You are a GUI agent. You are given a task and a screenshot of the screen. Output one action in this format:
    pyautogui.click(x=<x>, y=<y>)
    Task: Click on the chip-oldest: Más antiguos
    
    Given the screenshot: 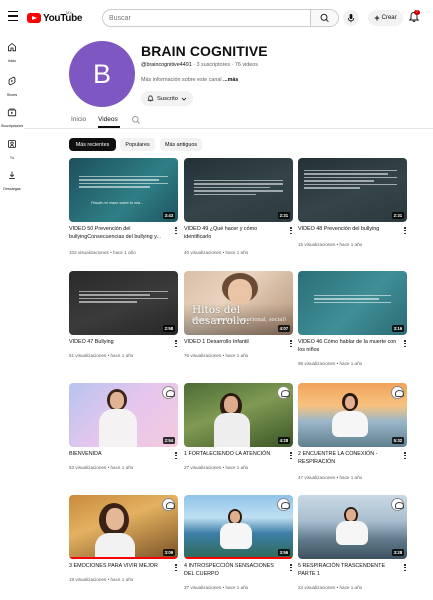 What is the action you would take?
    pyautogui.click(x=181, y=144)
    